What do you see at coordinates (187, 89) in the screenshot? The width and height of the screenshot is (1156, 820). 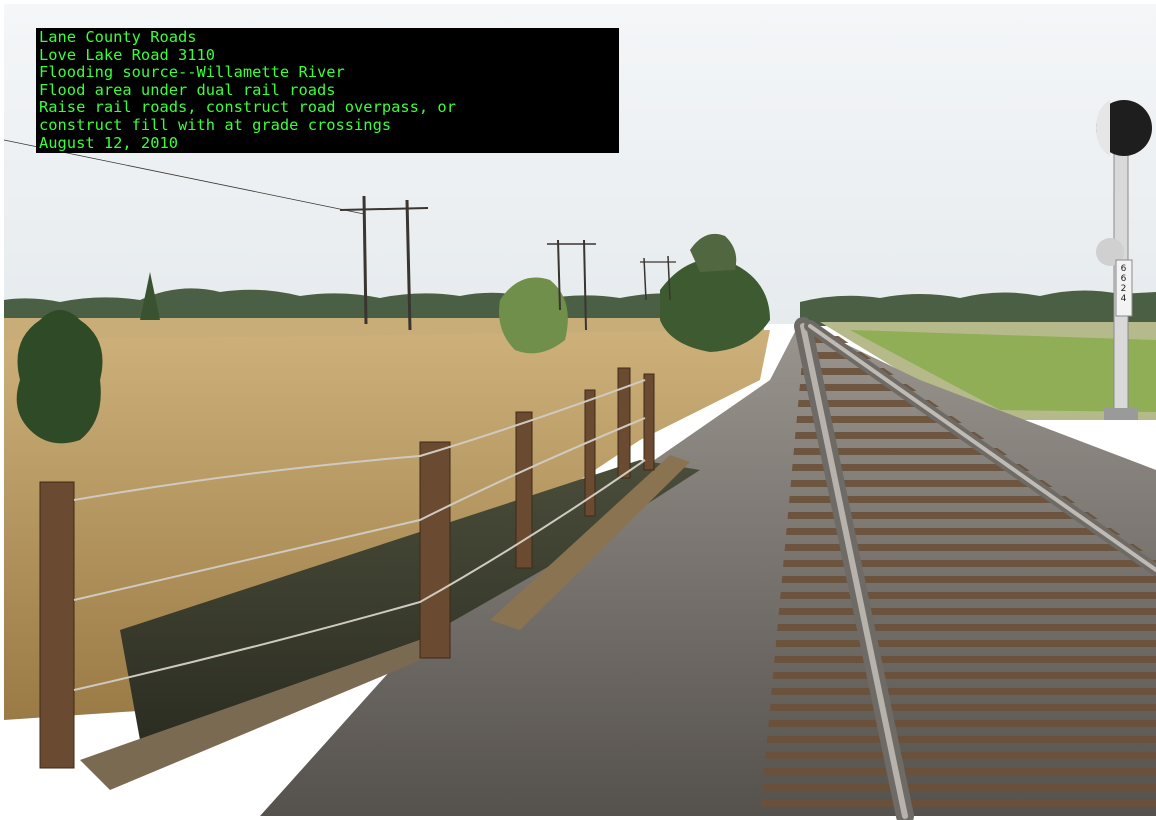 I see `caption-line: Flood area under dual rail roads` at bounding box center [187, 89].